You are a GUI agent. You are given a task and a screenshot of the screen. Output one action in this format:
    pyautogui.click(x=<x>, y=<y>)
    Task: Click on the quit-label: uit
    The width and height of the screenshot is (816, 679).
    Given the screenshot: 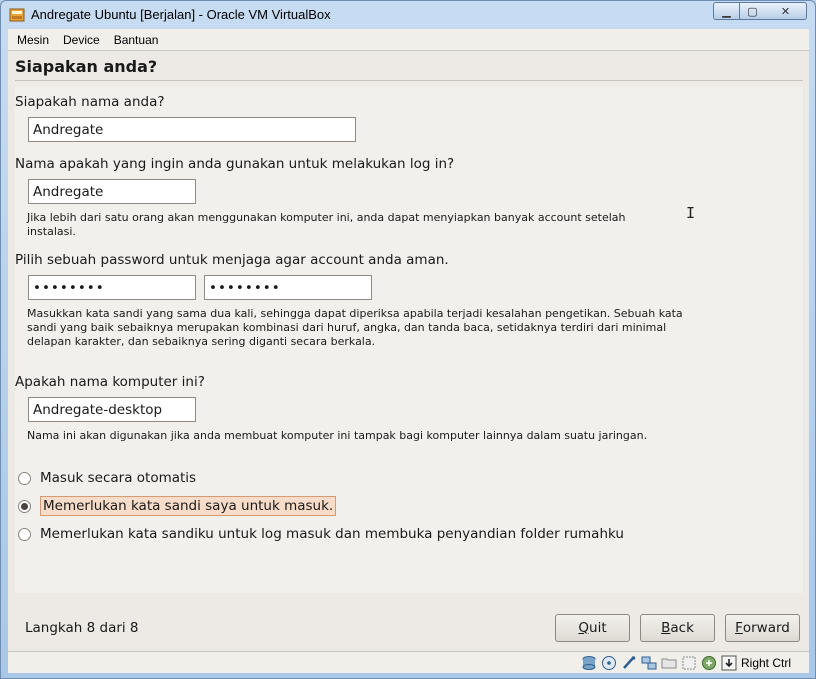 What is the action you would take?
    pyautogui.click(x=598, y=628)
    